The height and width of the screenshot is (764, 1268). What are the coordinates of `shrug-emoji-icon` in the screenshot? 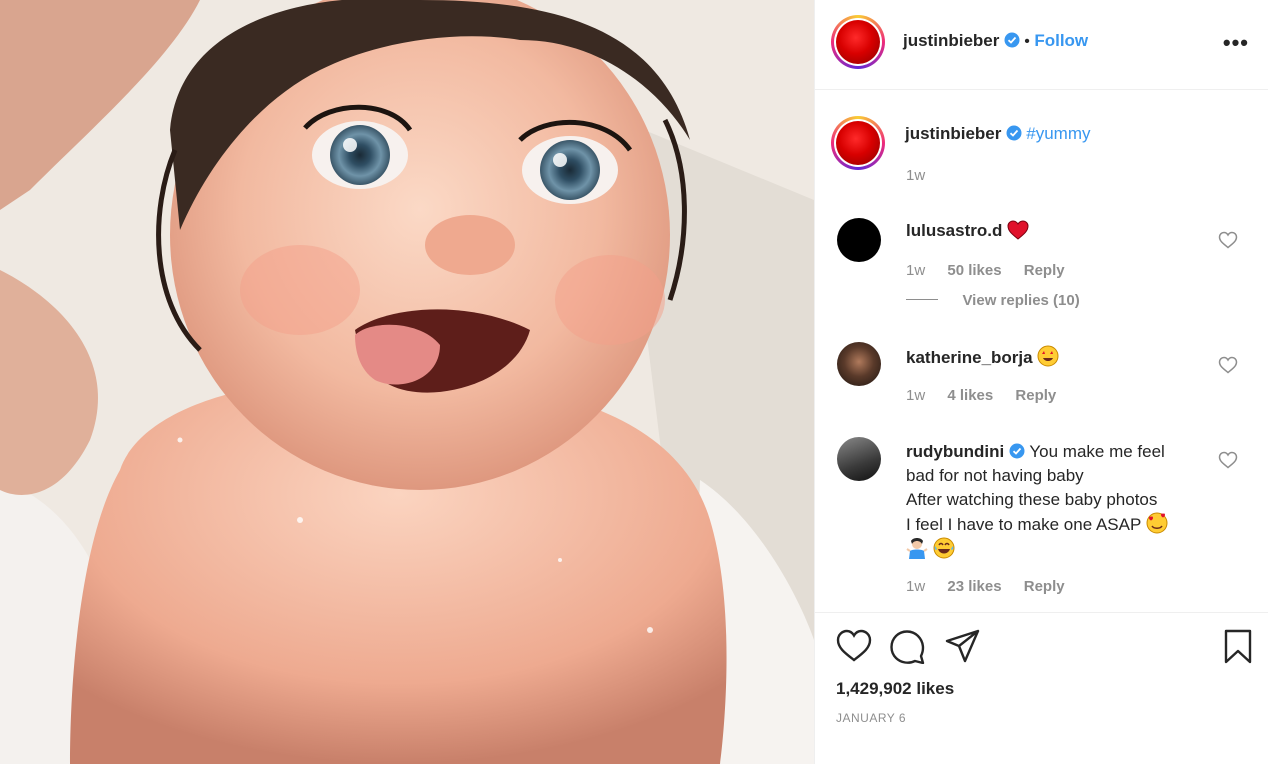 It's located at (917, 548).